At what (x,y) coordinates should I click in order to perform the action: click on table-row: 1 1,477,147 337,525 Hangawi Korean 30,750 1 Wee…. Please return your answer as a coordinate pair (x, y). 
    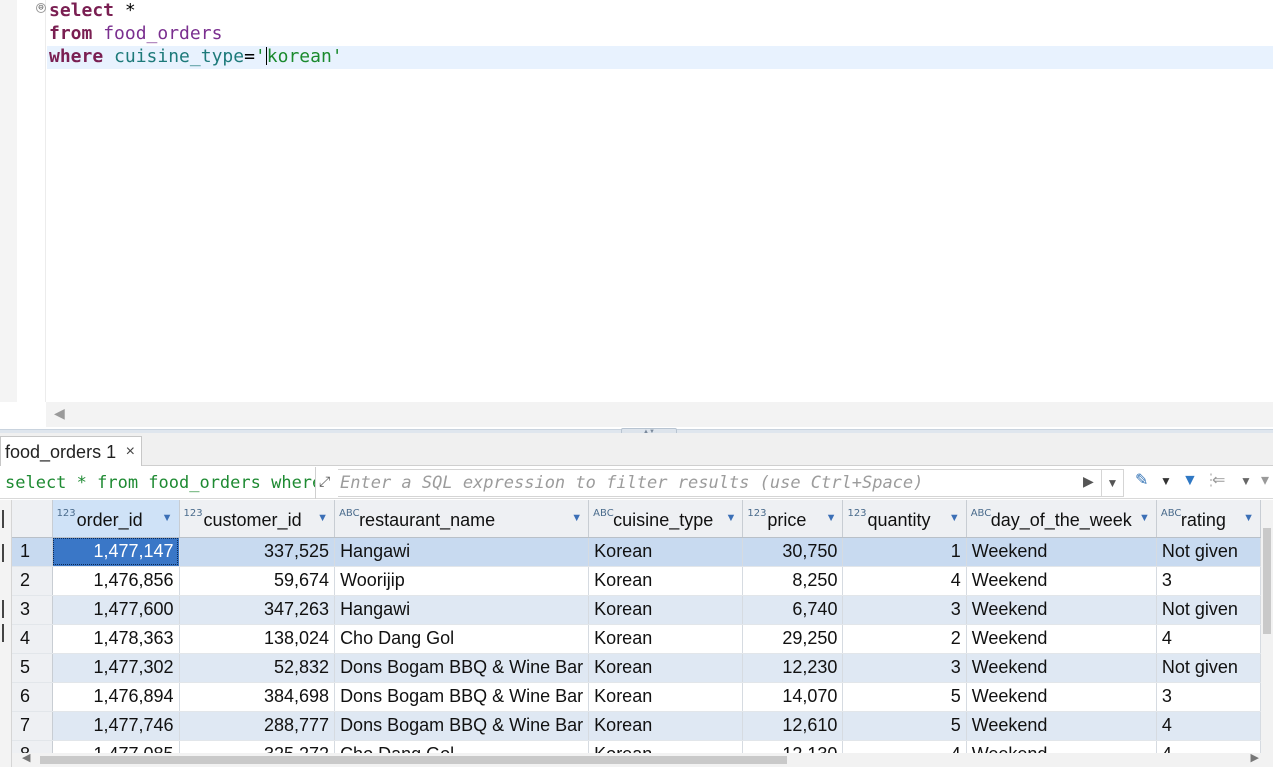
    Looking at the image, I should click on (636, 552).